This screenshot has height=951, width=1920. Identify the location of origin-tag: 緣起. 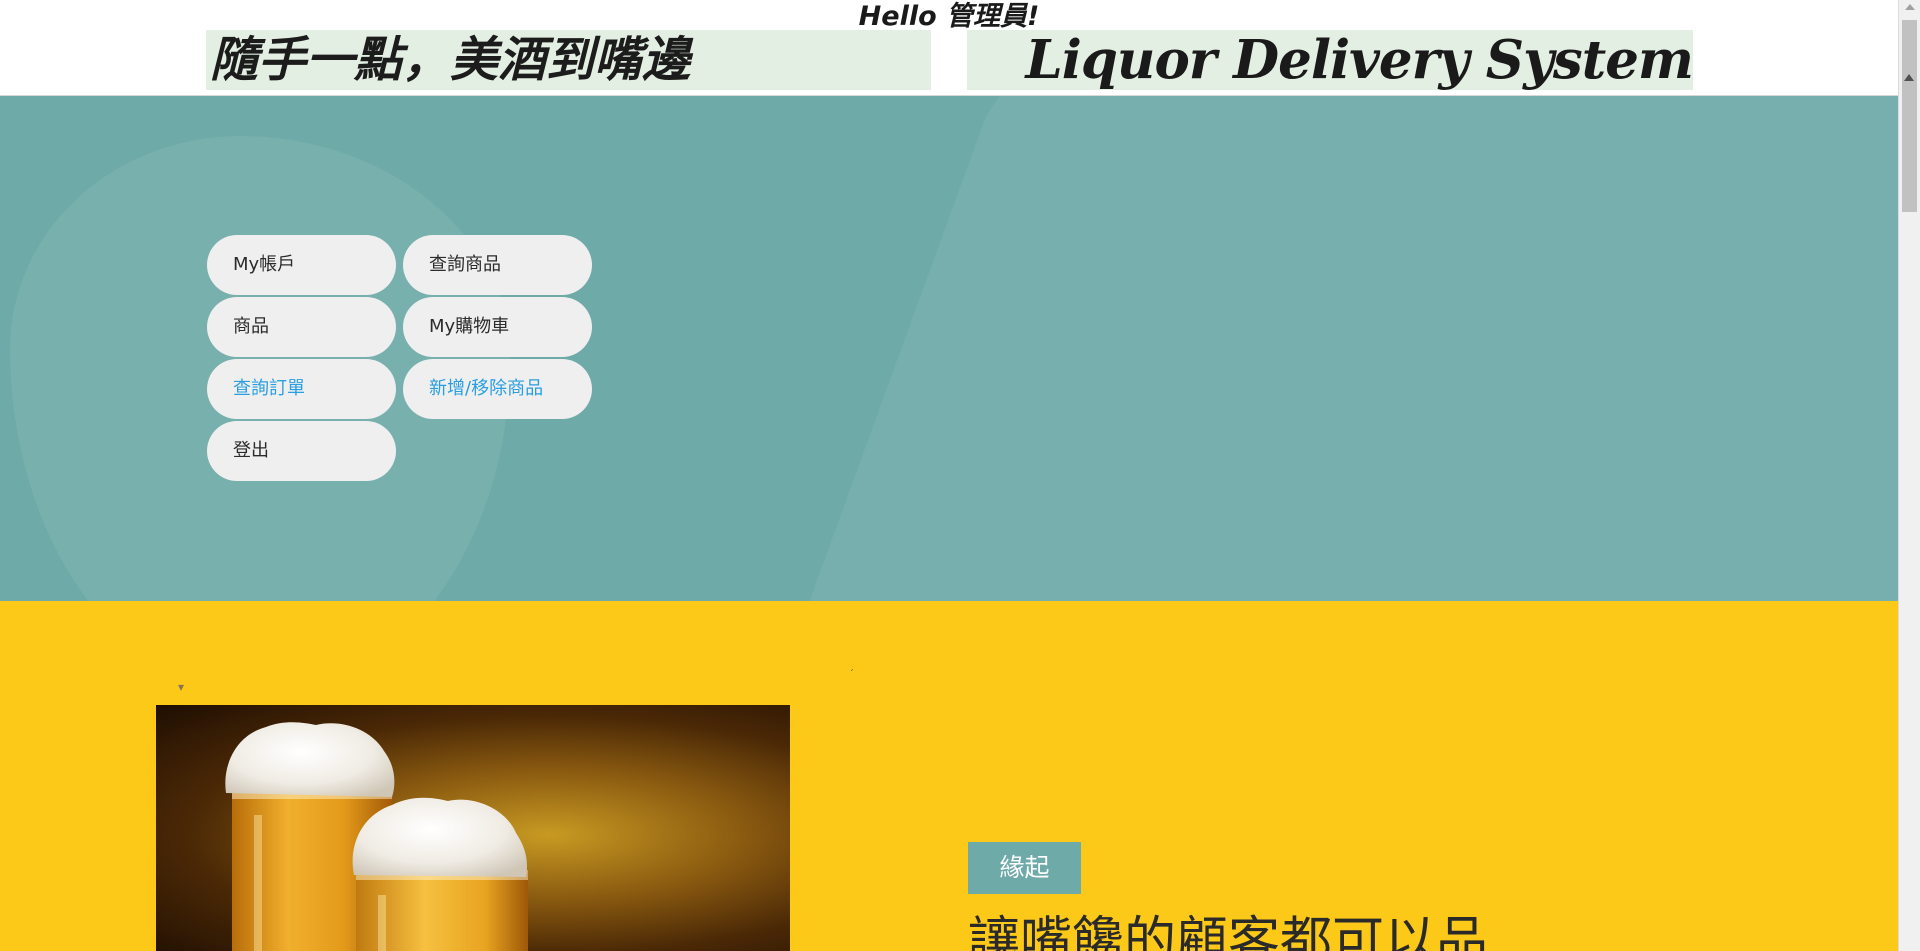
(1024, 868).